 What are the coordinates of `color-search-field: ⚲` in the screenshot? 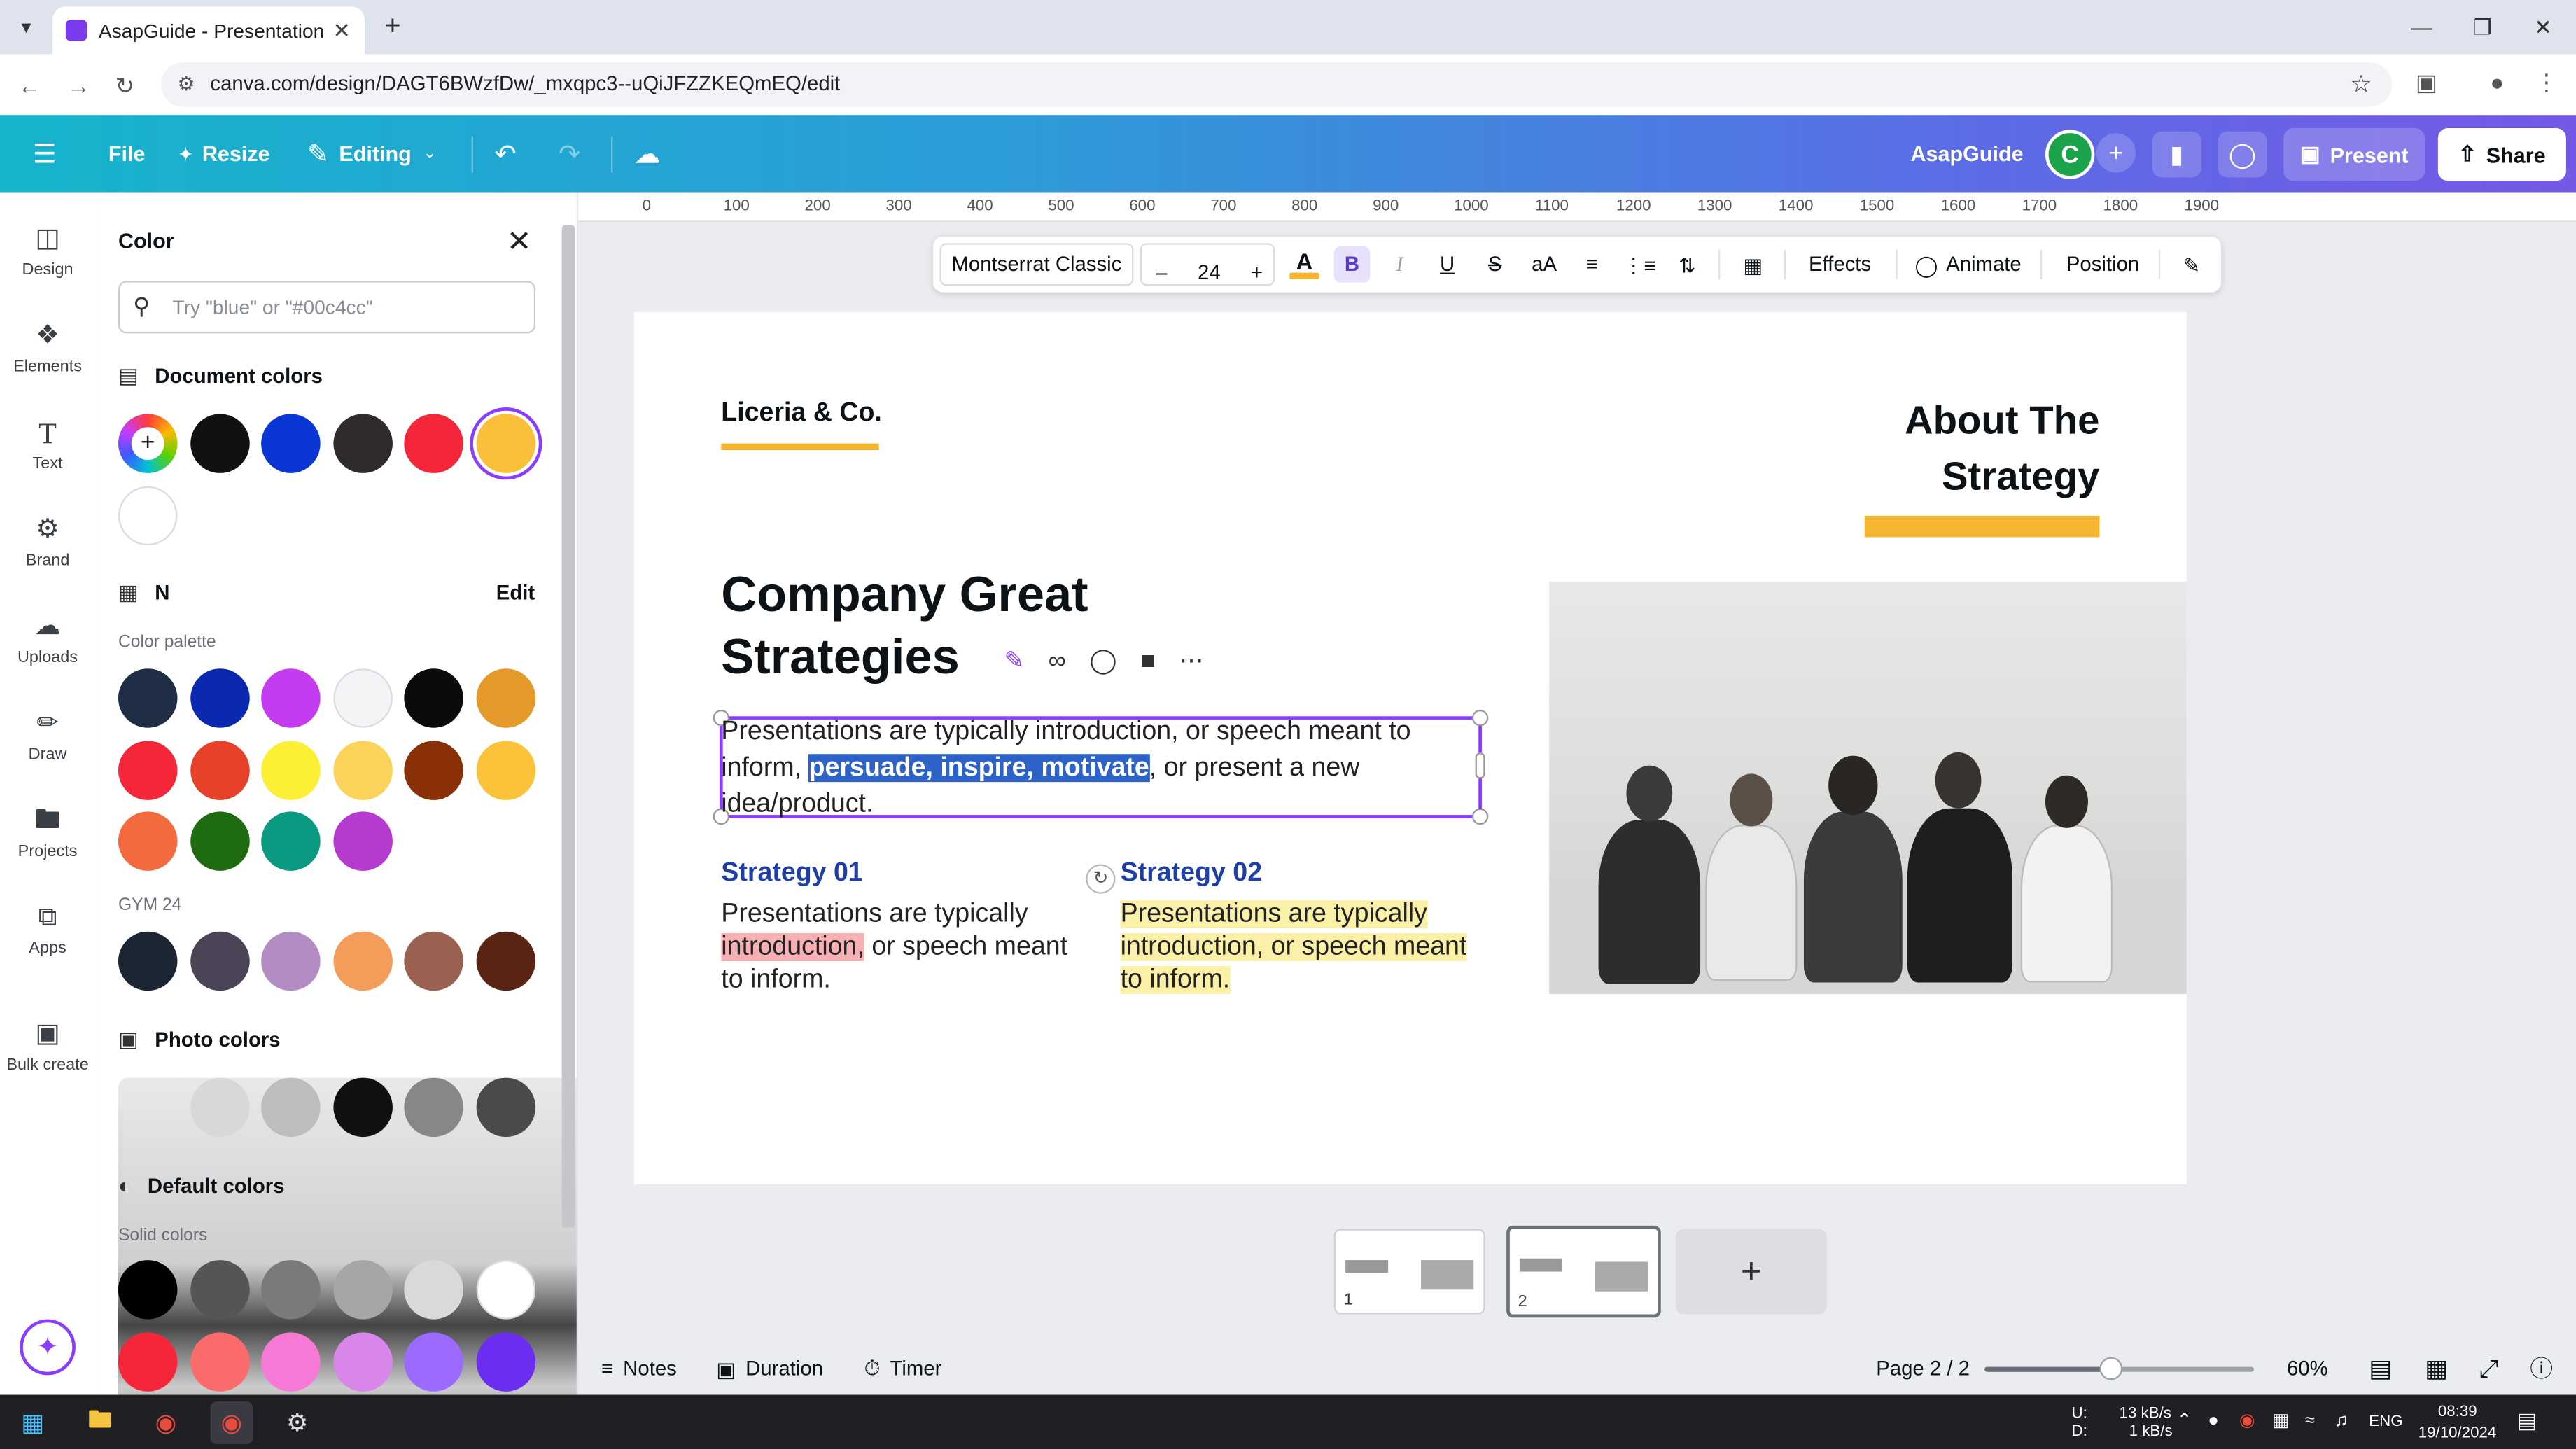 It's located at (327, 307).